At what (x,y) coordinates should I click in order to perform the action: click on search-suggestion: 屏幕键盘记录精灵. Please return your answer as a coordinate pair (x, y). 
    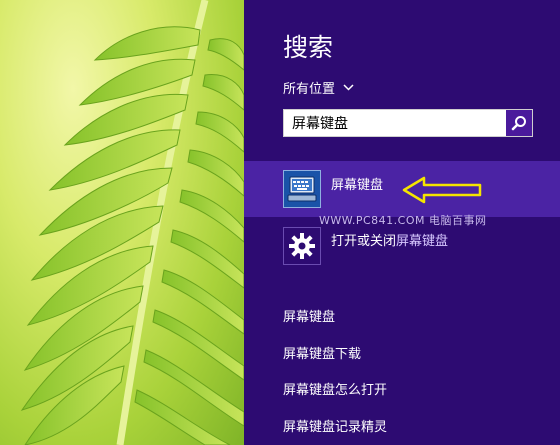
    Looking at the image, I should click on (335, 425).